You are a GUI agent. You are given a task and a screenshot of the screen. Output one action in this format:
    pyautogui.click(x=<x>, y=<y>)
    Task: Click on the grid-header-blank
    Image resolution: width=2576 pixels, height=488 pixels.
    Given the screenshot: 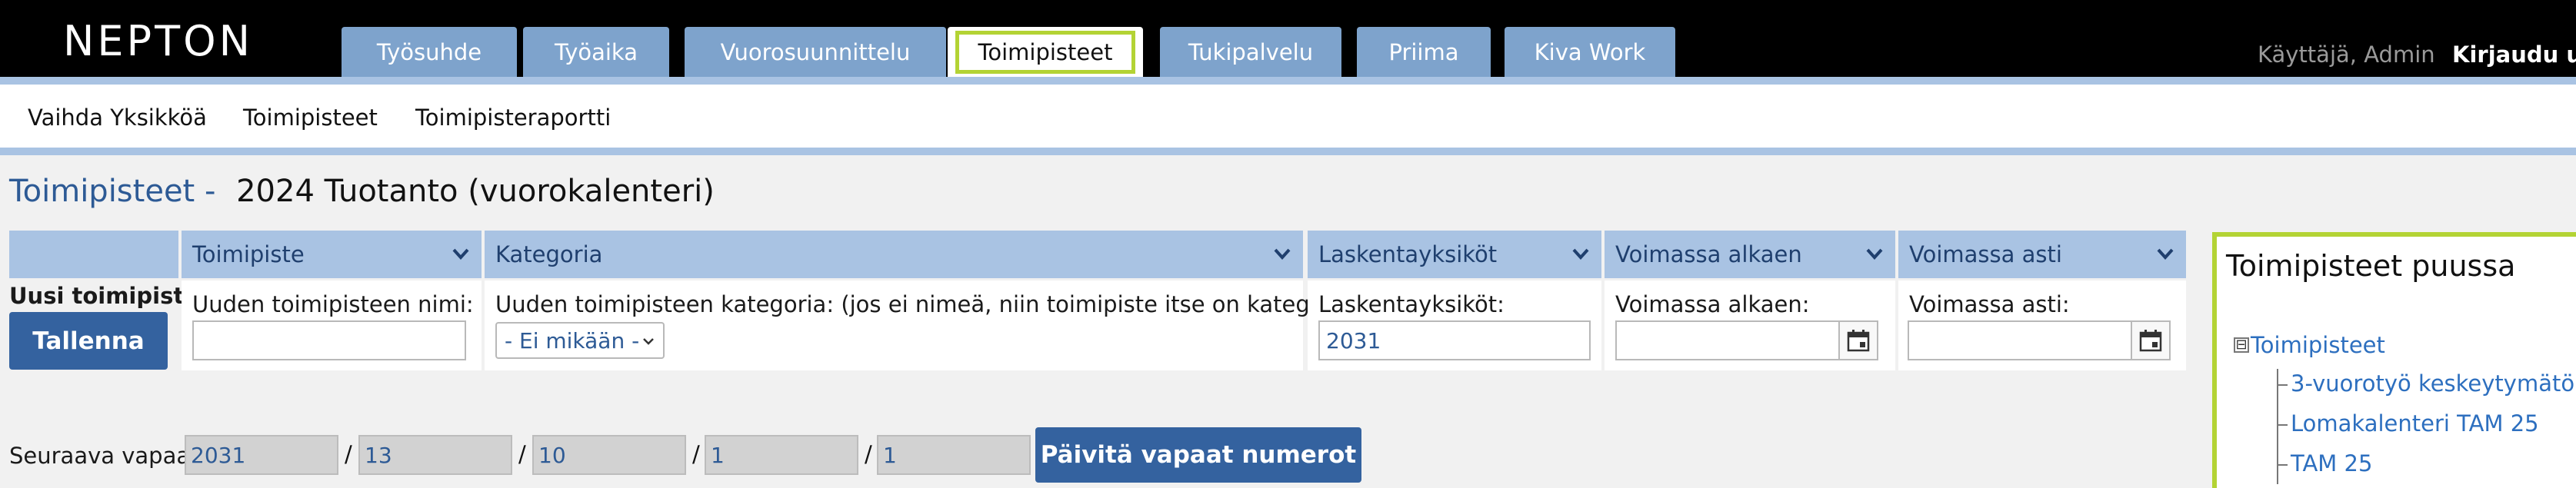 What is the action you would take?
    pyautogui.click(x=93, y=254)
    